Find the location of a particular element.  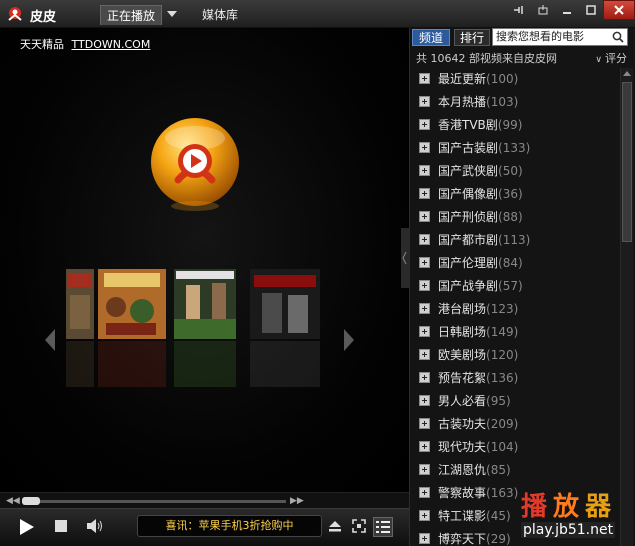

playback-controls: 喜讯：苹果手机3折抢购中 is located at coordinates (204, 527).